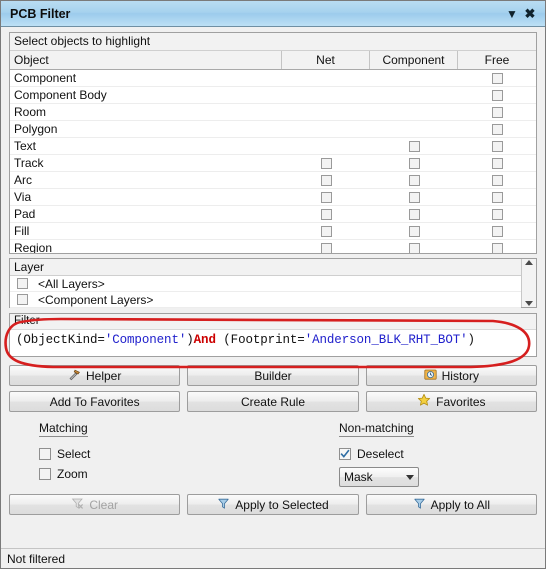  What do you see at coordinates (146, 60) in the screenshot?
I see `column-header-object: Object` at bounding box center [146, 60].